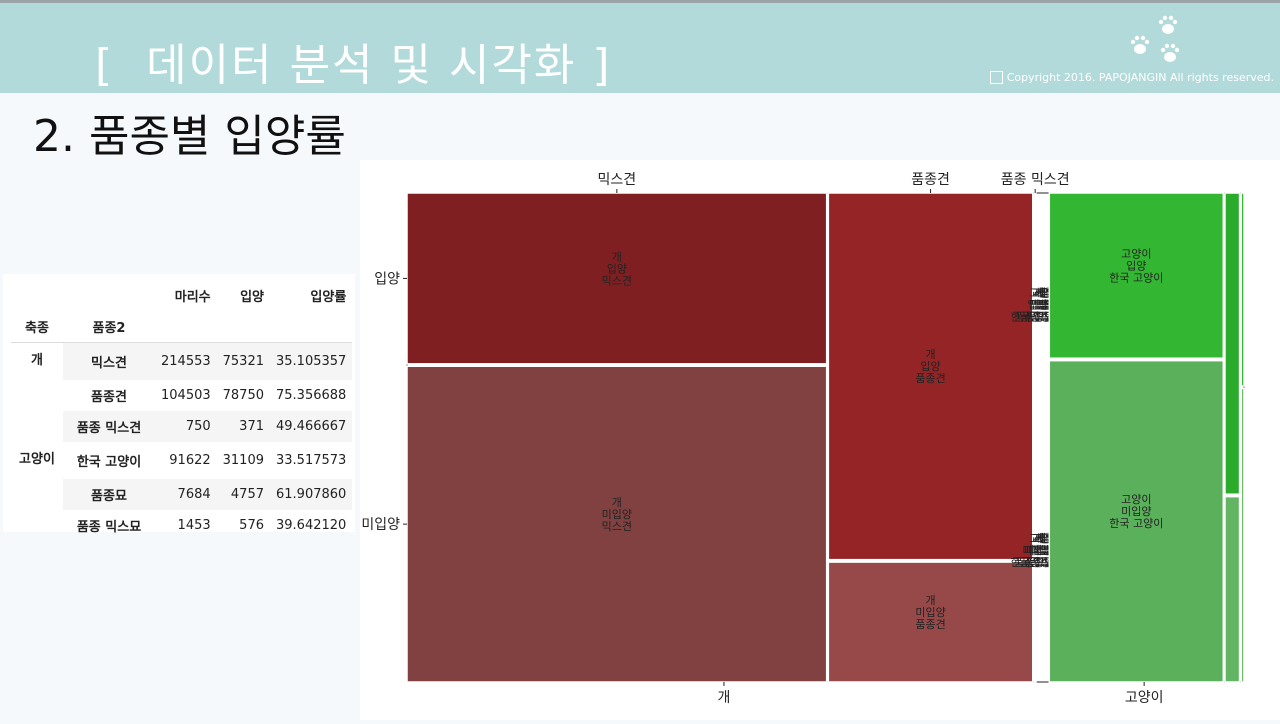  What do you see at coordinates (251, 525) in the screenshot?
I see `adopted-cell: 576` at bounding box center [251, 525].